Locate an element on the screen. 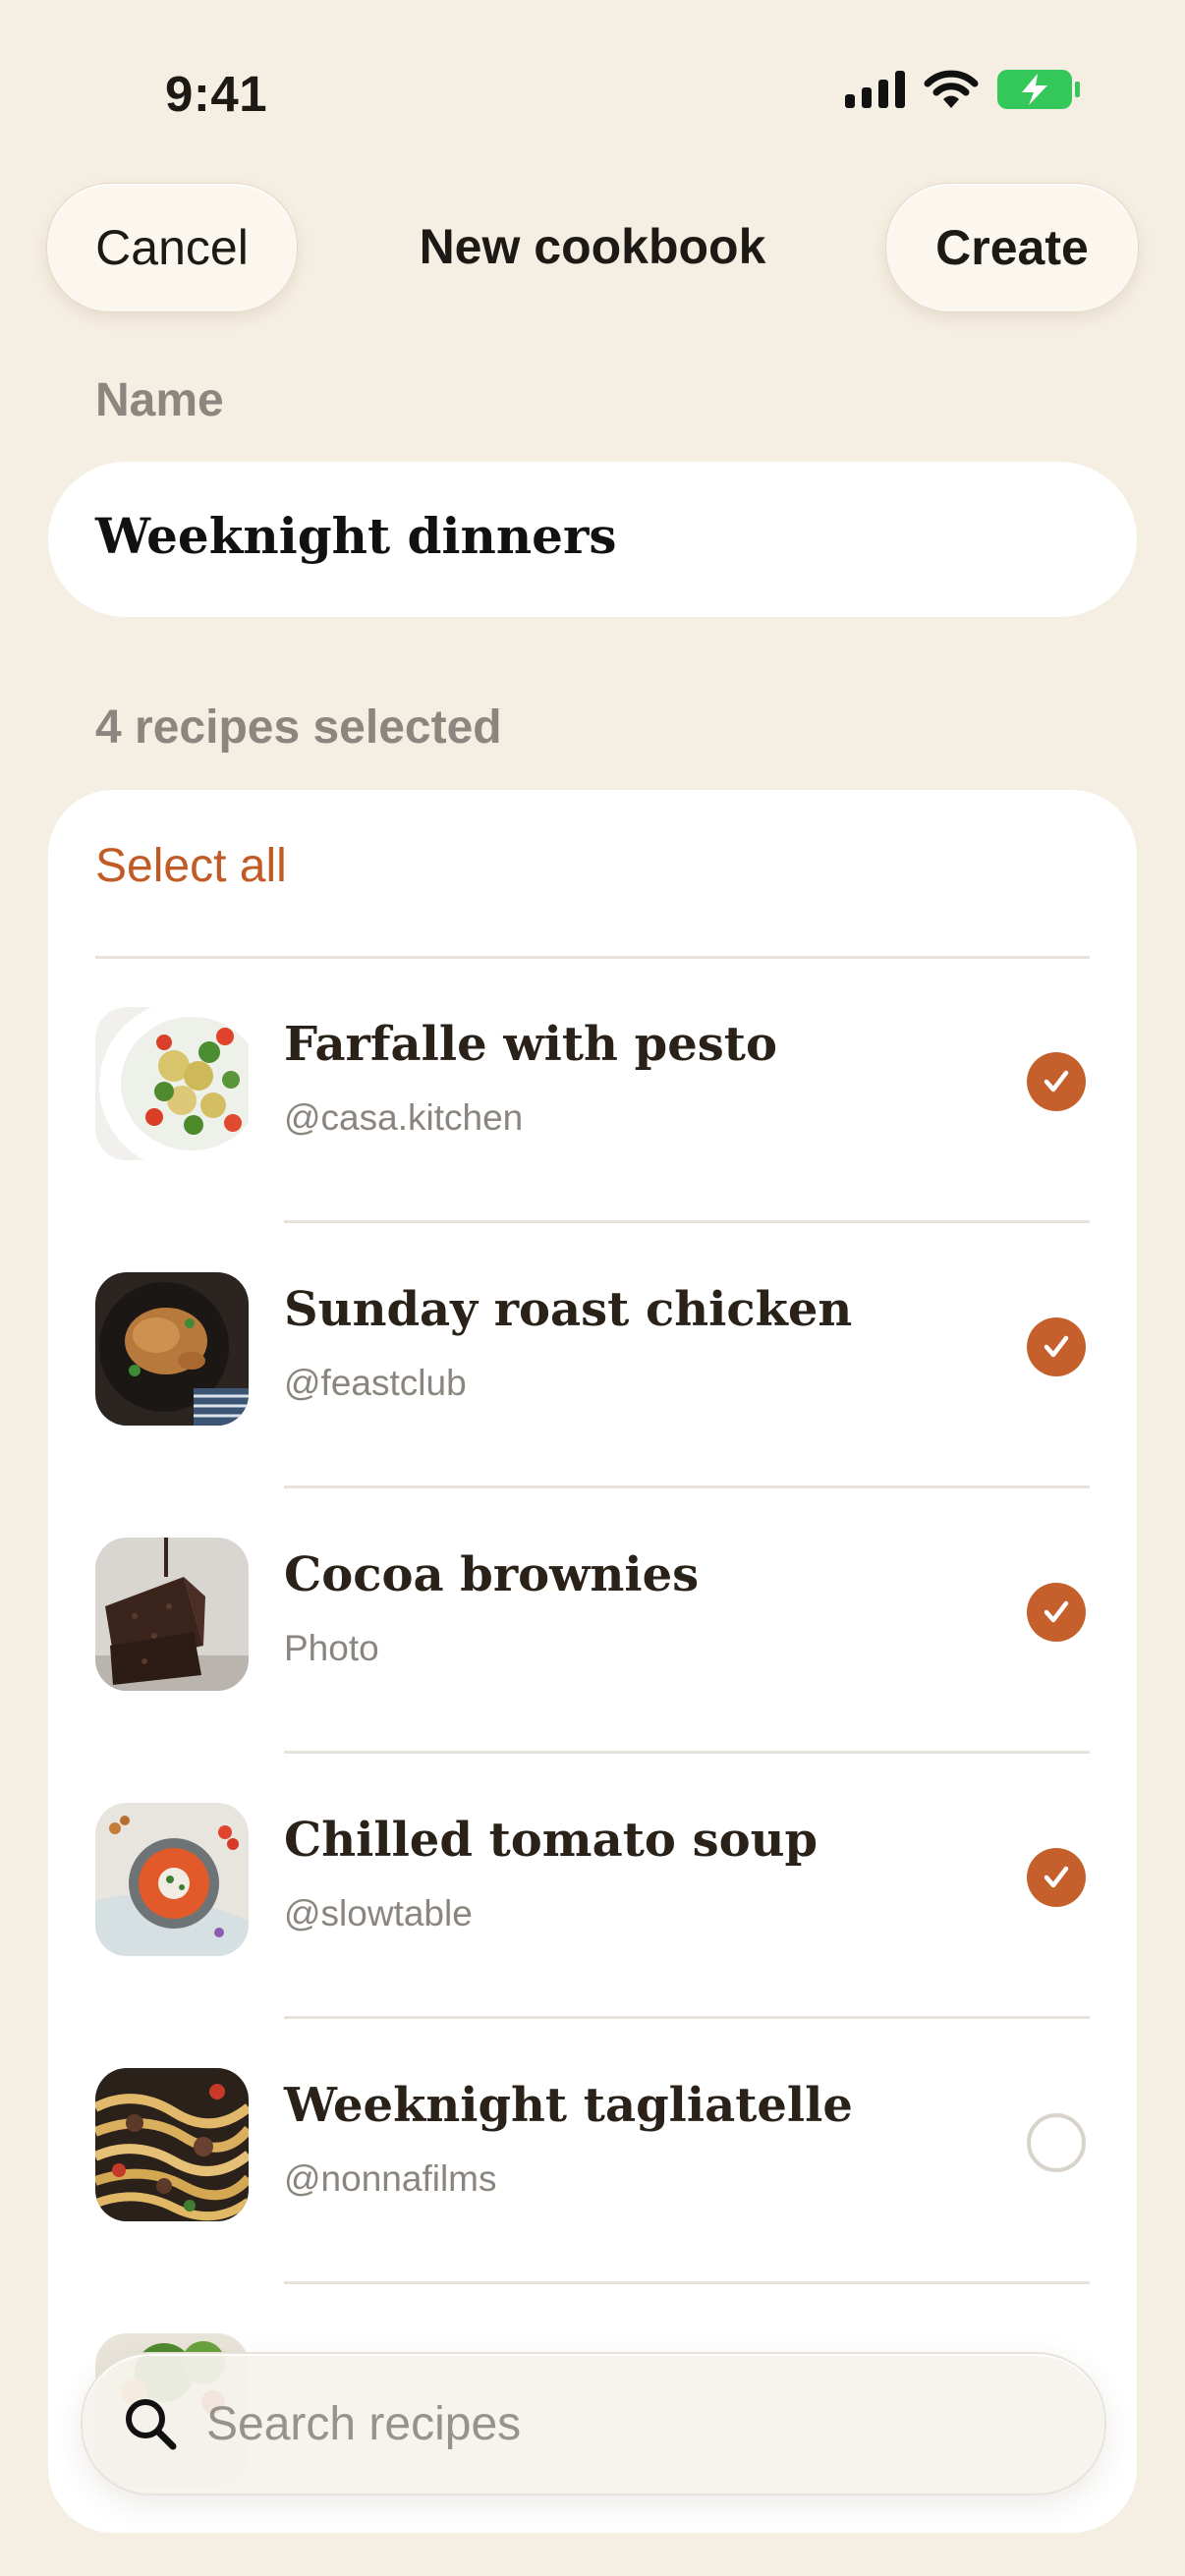  recipe-thumbnail-tagliatelle is located at coordinates (172, 2144).